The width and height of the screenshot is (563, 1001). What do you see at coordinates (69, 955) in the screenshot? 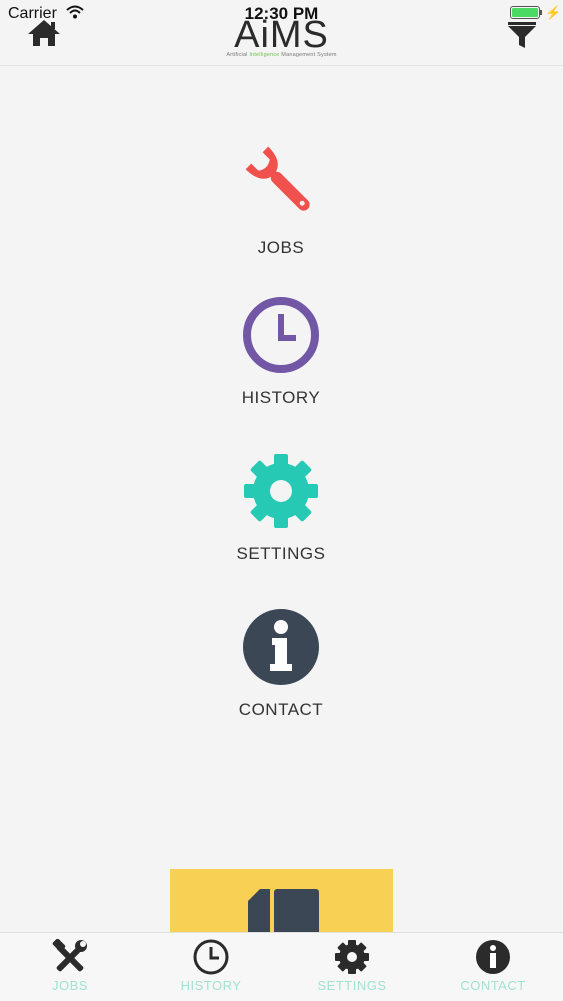
I see `tools-icon` at bounding box center [69, 955].